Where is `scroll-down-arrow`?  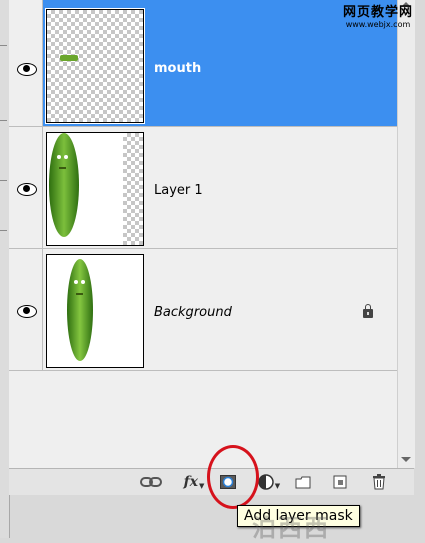
scroll-down-arrow is located at coordinates (406, 459).